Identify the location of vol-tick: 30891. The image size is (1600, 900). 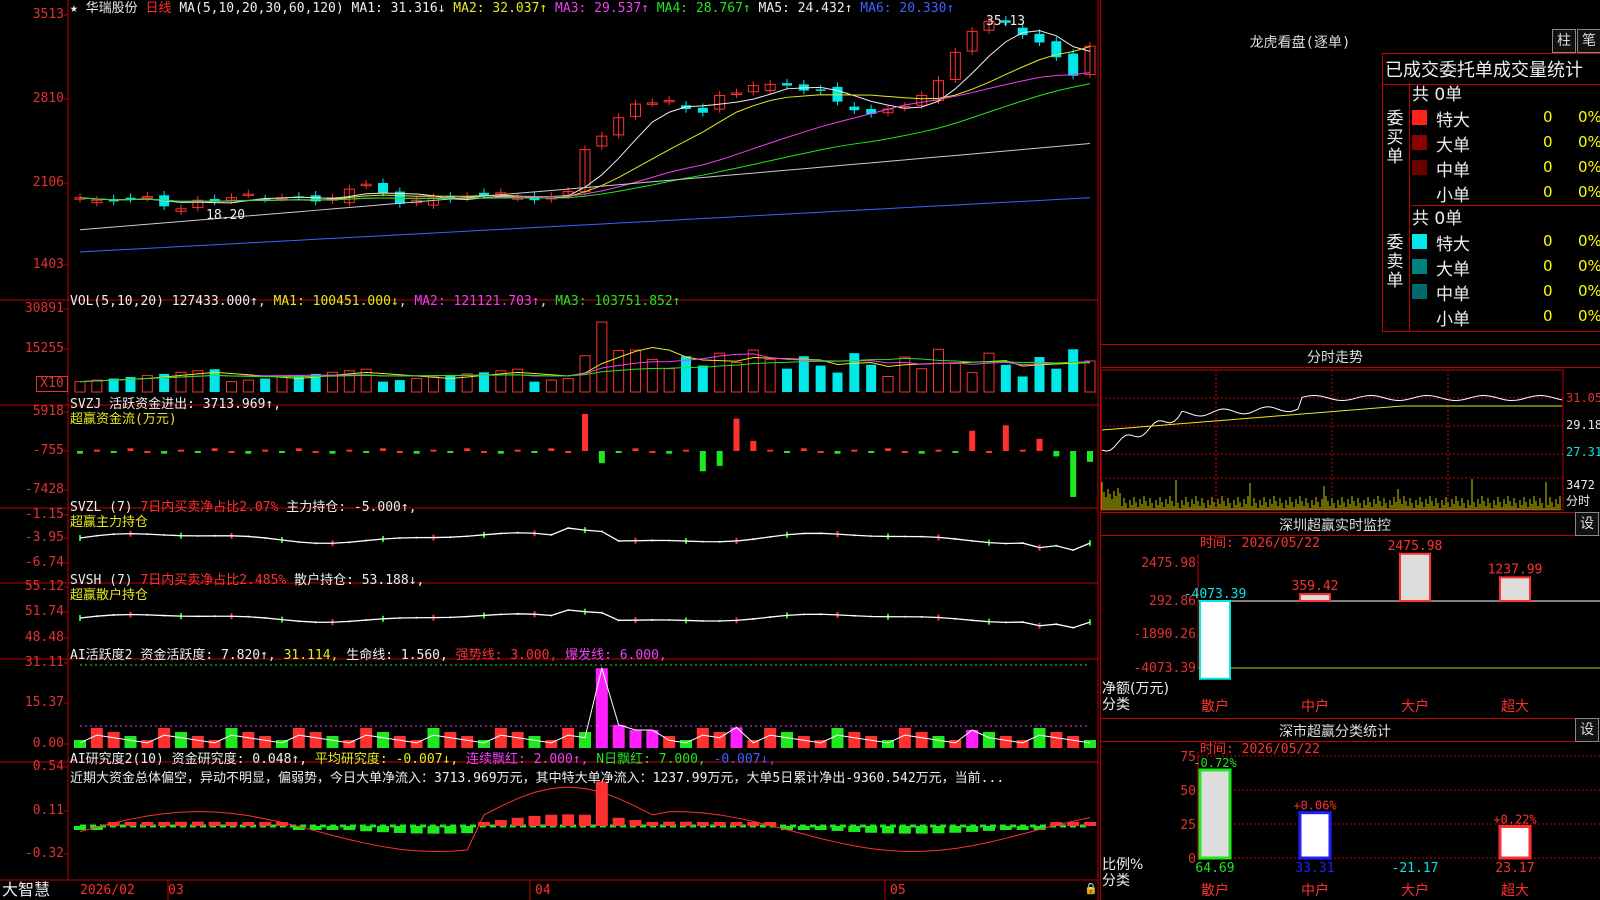
(44, 308).